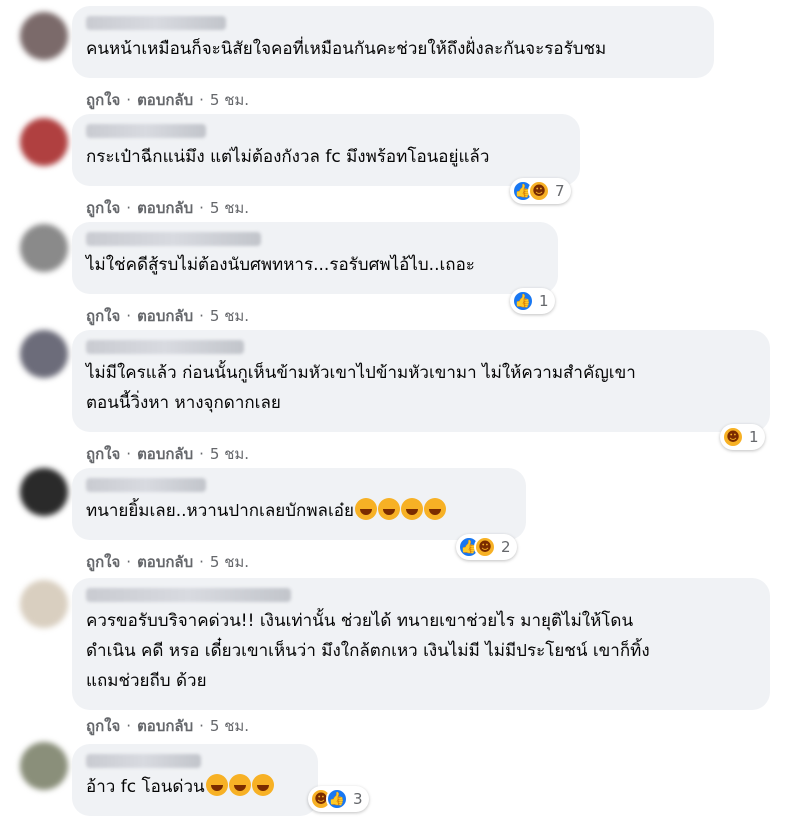 The height and width of the screenshot is (818, 800). I want to click on reaction-summary: 👍 1, so click(532, 301).